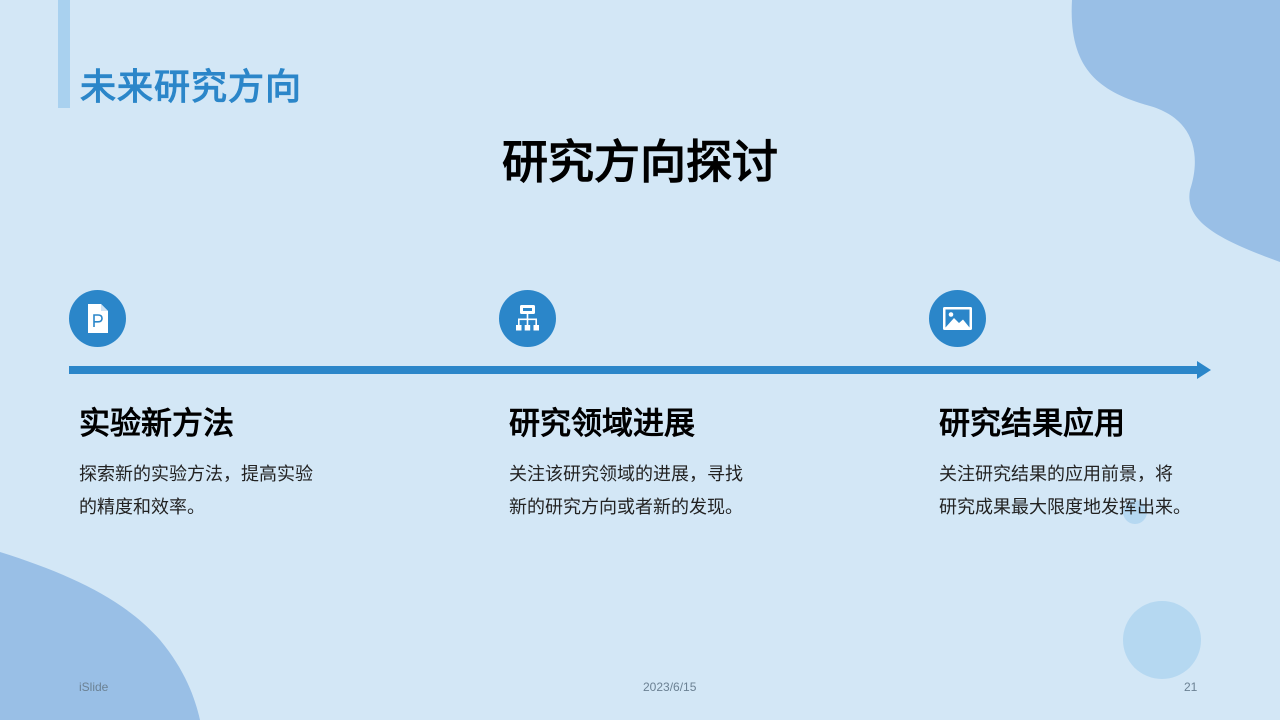 Image resolution: width=1280 pixels, height=720 pixels. I want to click on desc-line: 新的研究方向或者新的发现。, so click(626, 507).